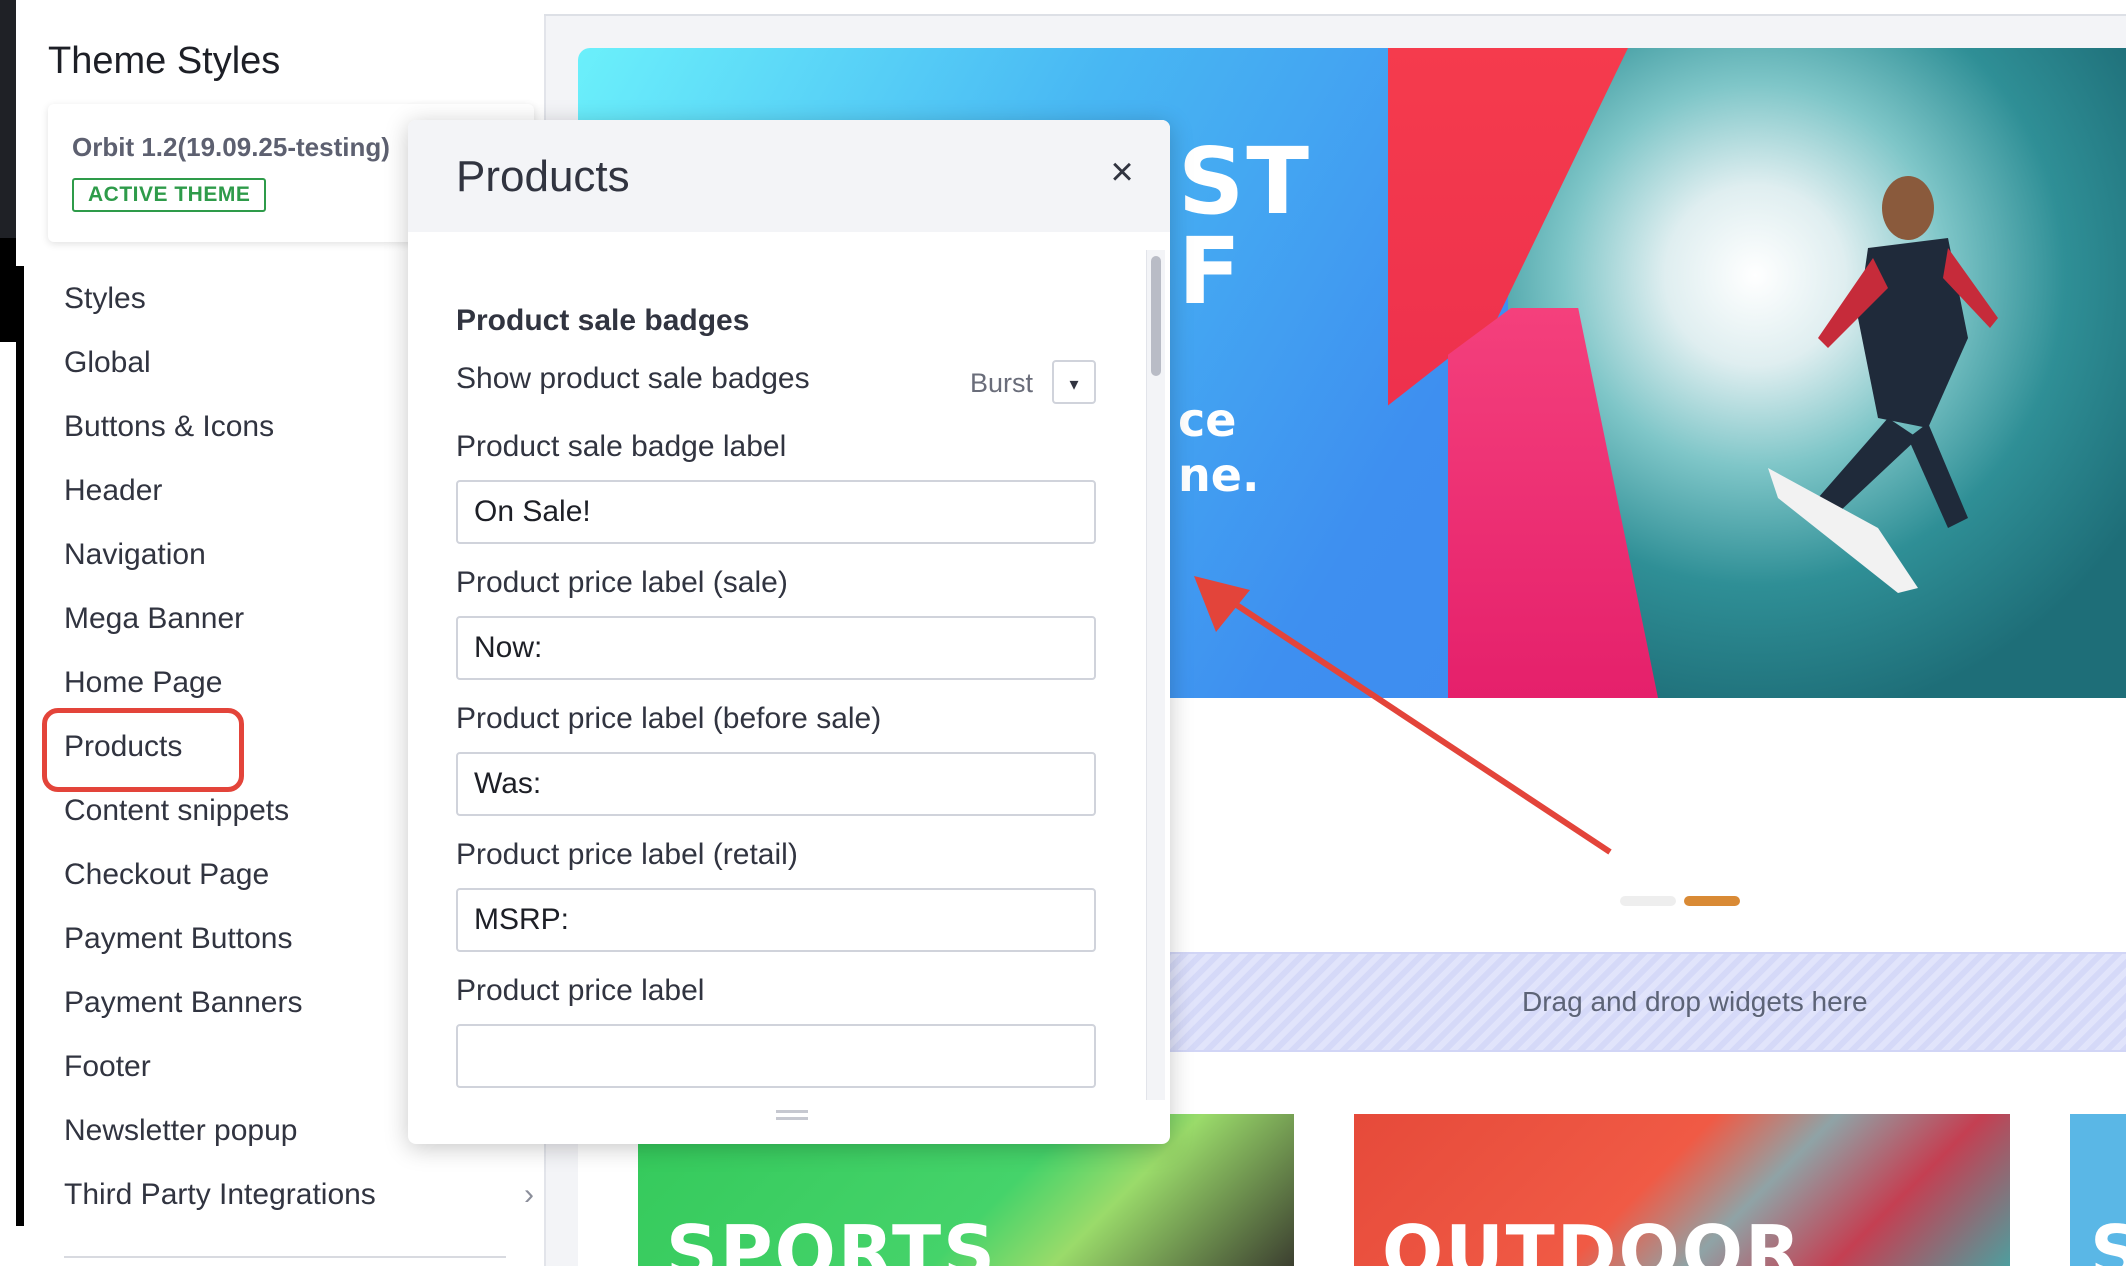 This screenshot has height=1266, width=2126. I want to click on chevron-down-icon: ▾, so click(1074, 382).